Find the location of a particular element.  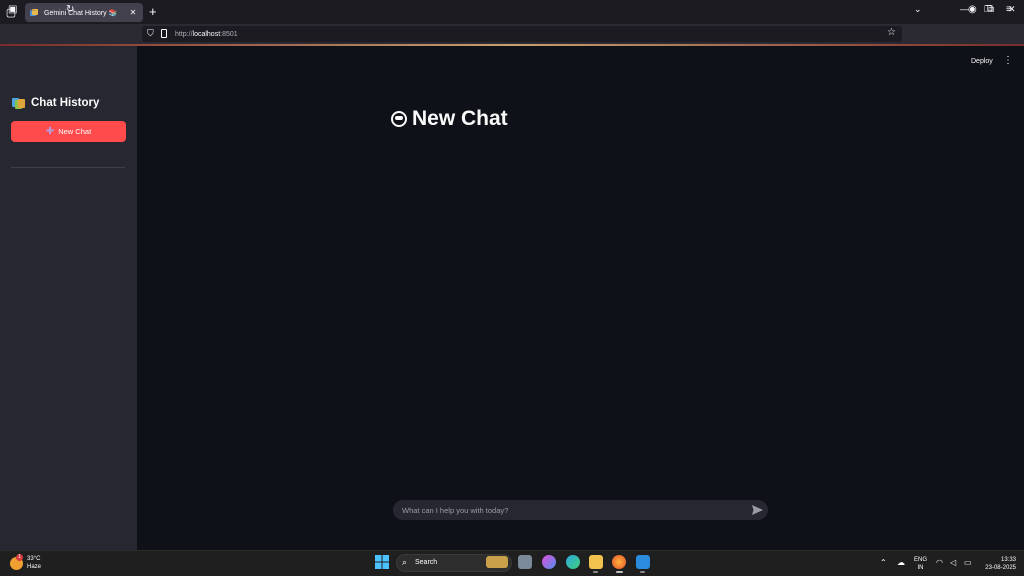

clock: 13:33 23-08-2025 is located at coordinates (997, 564).